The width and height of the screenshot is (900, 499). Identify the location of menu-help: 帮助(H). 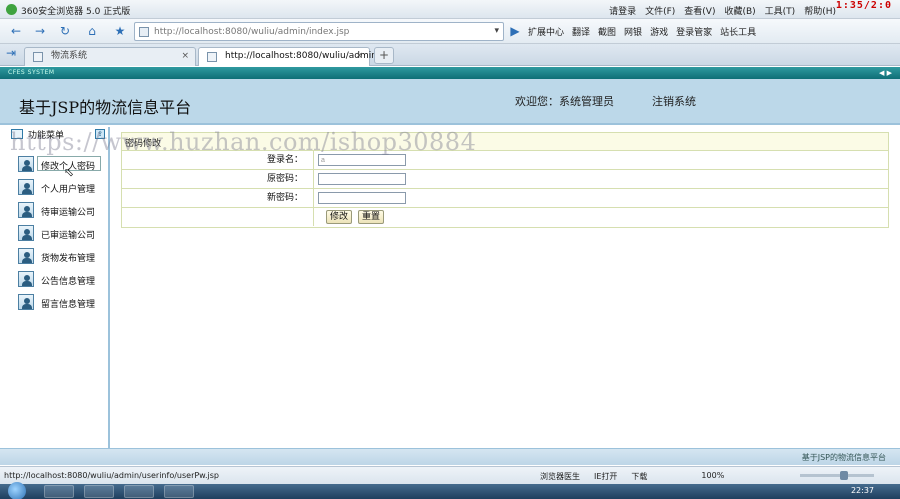
(820, 10).